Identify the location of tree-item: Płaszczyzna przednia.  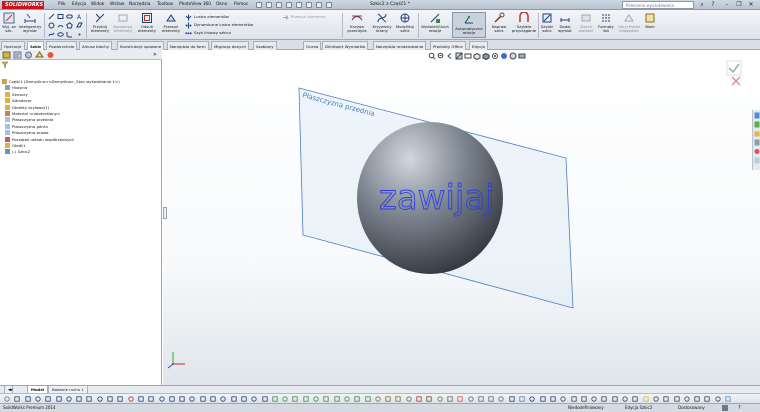
(29, 120).